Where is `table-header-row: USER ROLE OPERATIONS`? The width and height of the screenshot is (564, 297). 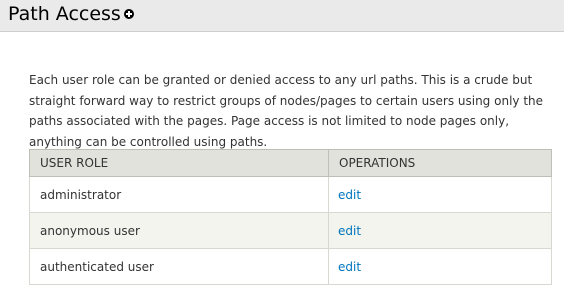 table-header-row: USER ROLE OPERATIONS is located at coordinates (290, 163).